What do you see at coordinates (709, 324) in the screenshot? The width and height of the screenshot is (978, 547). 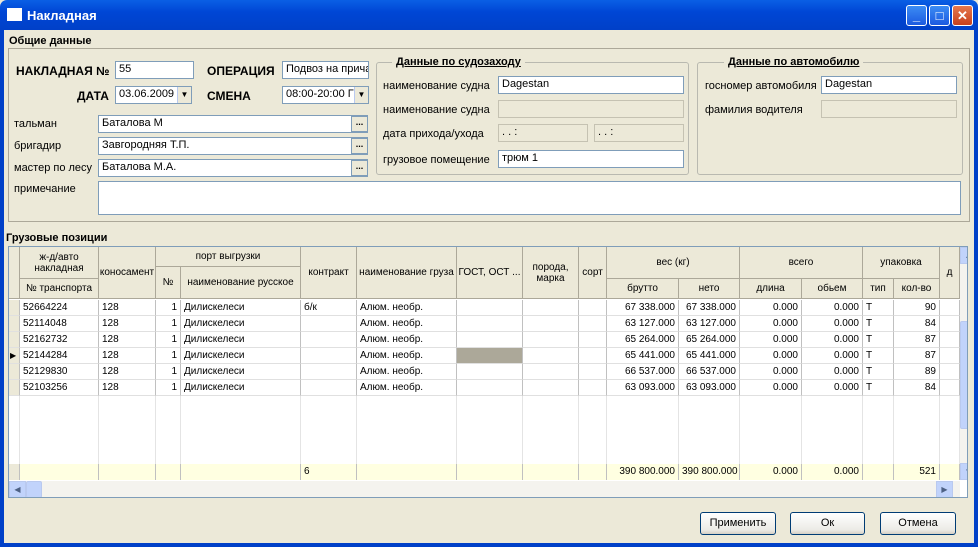 I see `cell-net: 63 127.000` at bounding box center [709, 324].